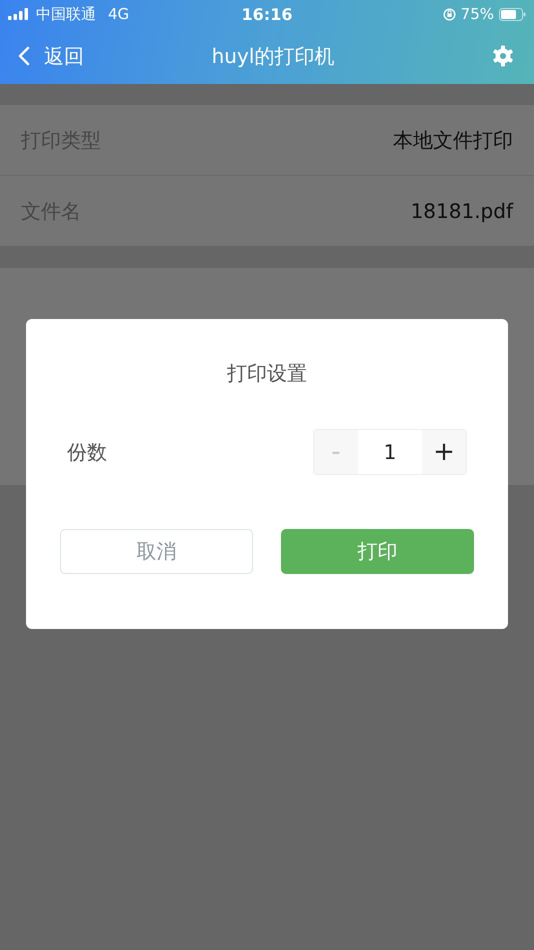 The image size is (534, 950). I want to click on battery-percent: 75%, so click(477, 14).